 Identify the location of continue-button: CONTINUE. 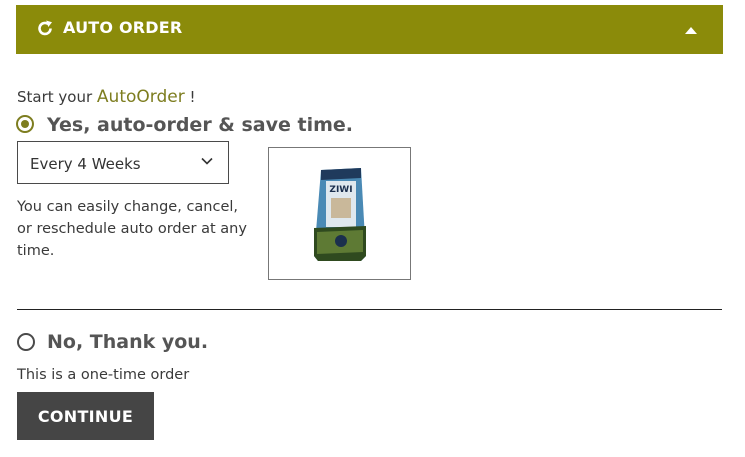
(85, 416).